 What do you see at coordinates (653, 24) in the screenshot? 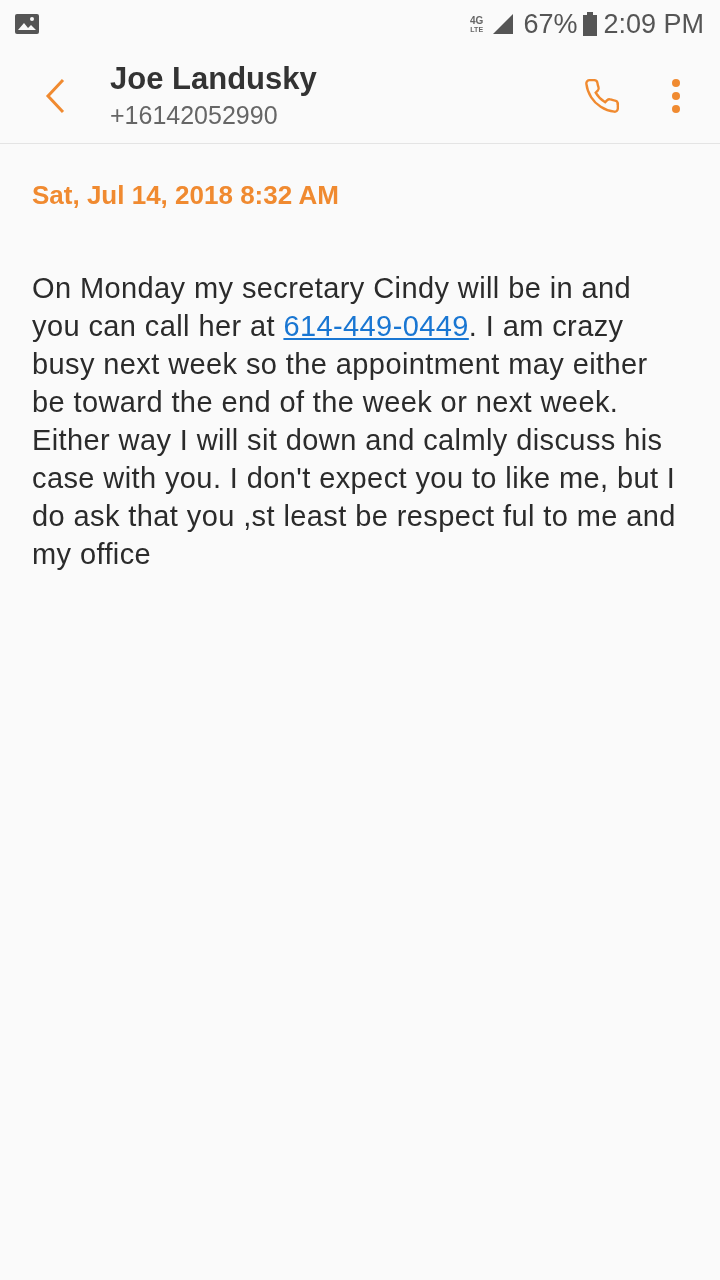
I see `clock-time: 2:09 PM` at bounding box center [653, 24].